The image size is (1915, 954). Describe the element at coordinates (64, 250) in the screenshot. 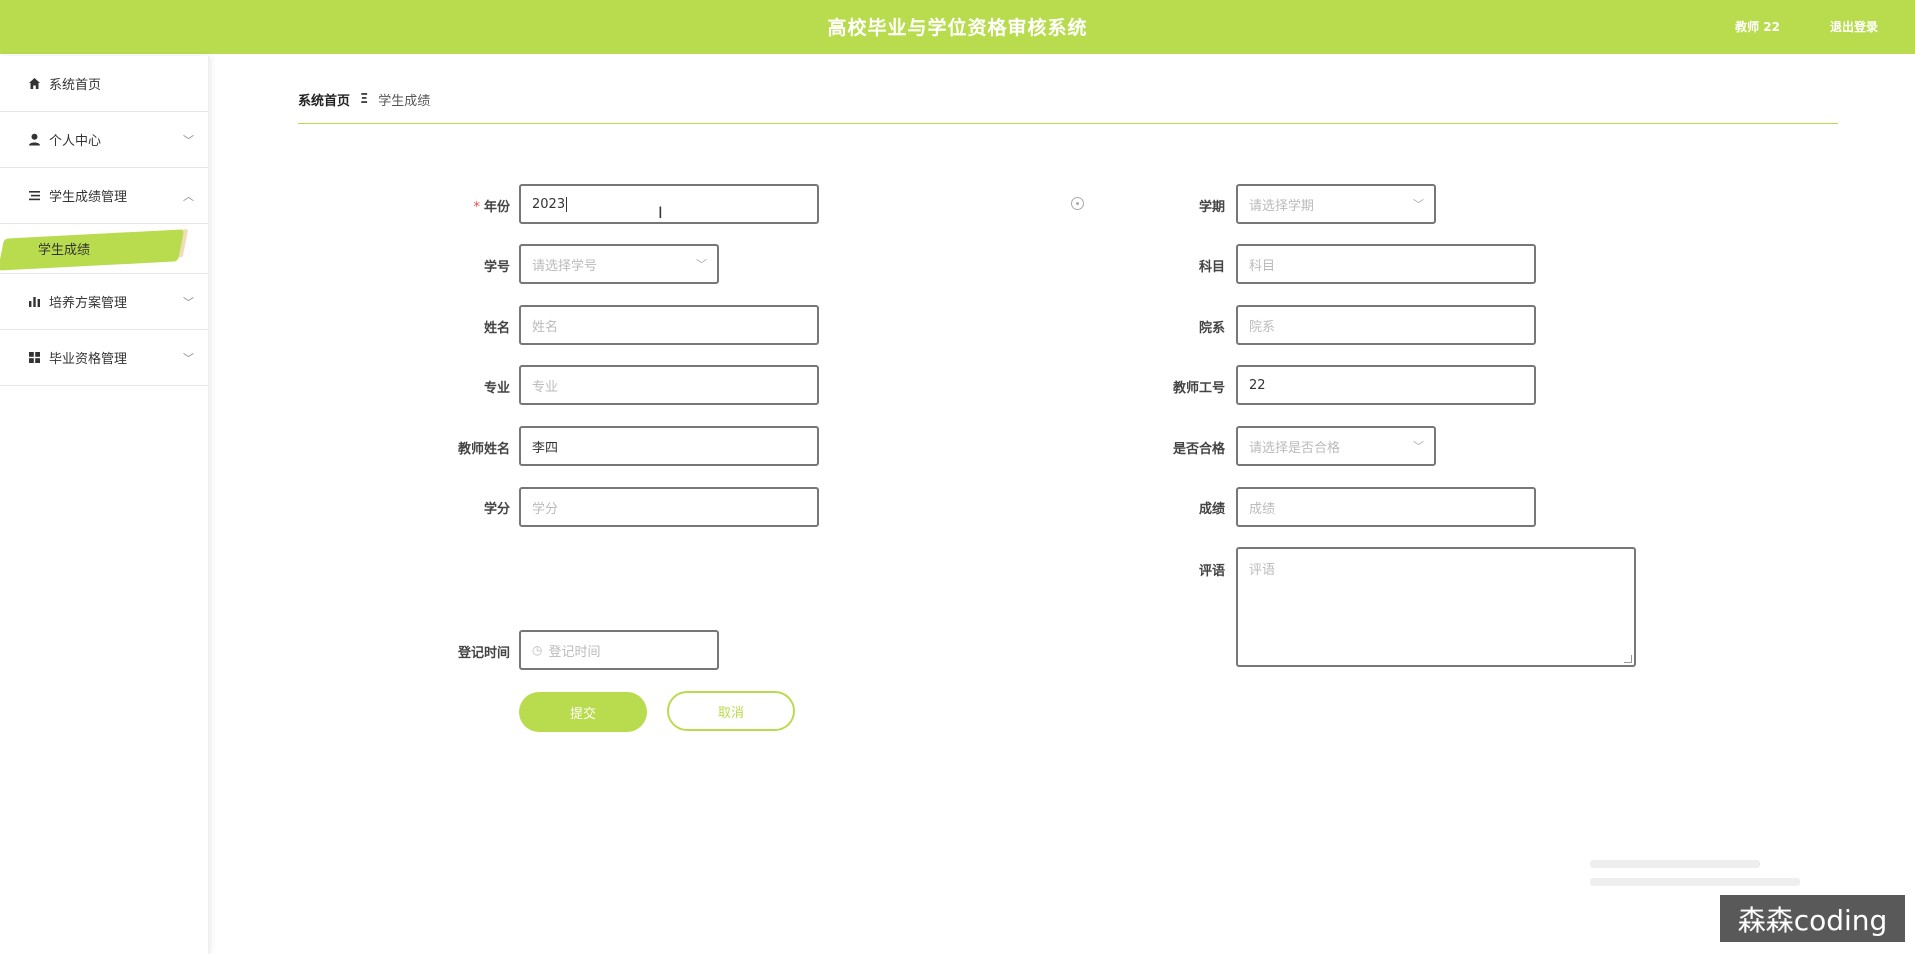

I see `sidebar-subitem-label: 学生成绩` at that location.